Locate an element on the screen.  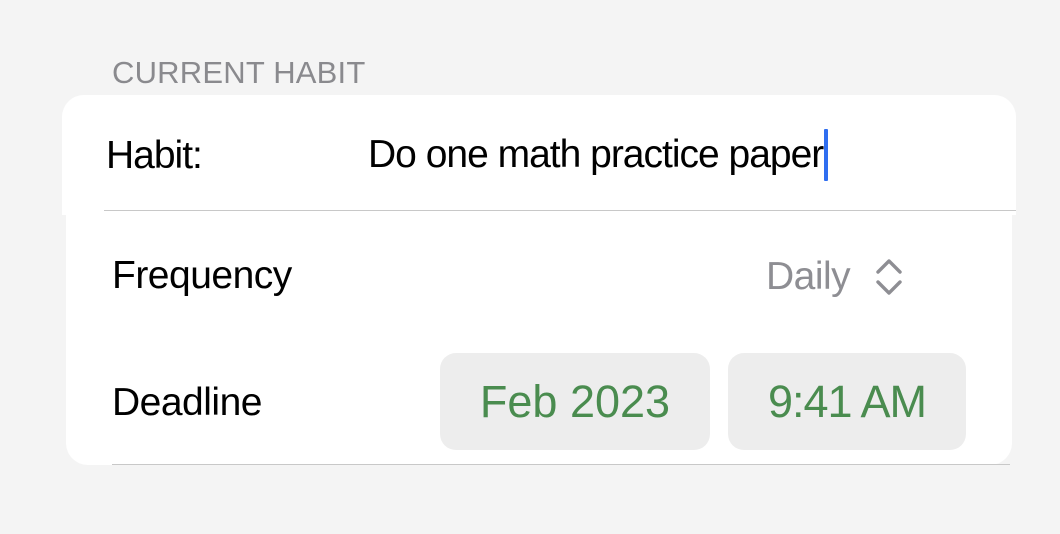
habit-label: Habit: is located at coordinates (154, 155).